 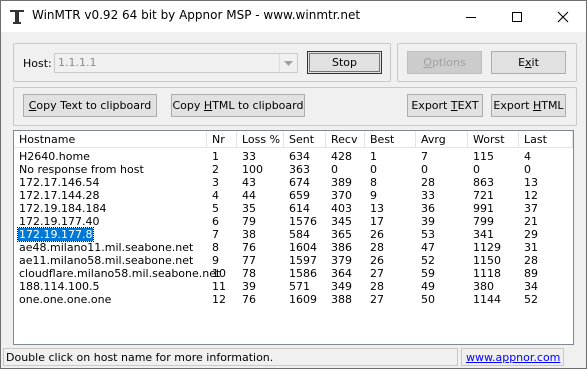 What do you see at coordinates (531, 273) in the screenshot?
I see `table-cell: 89` at bounding box center [531, 273].